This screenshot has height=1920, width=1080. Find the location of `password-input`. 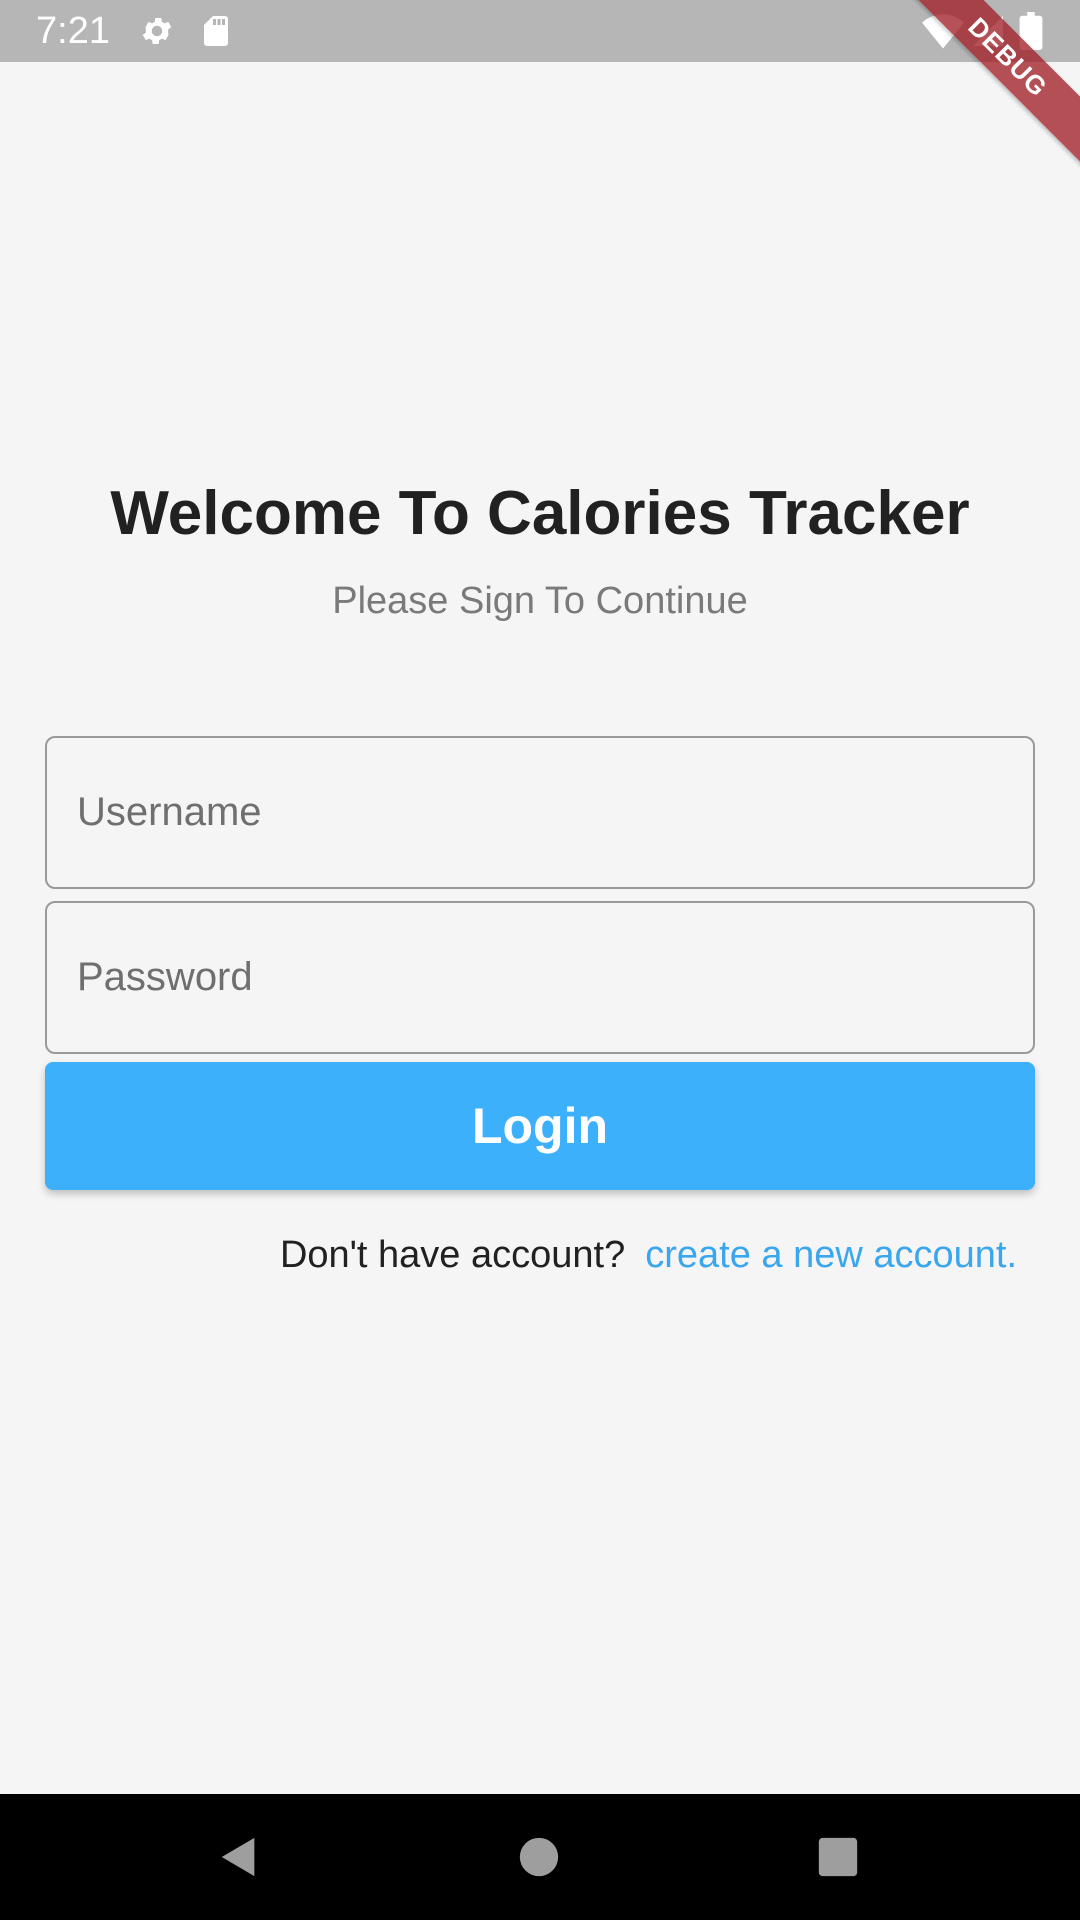

password-input is located at coordinates (540, 977).